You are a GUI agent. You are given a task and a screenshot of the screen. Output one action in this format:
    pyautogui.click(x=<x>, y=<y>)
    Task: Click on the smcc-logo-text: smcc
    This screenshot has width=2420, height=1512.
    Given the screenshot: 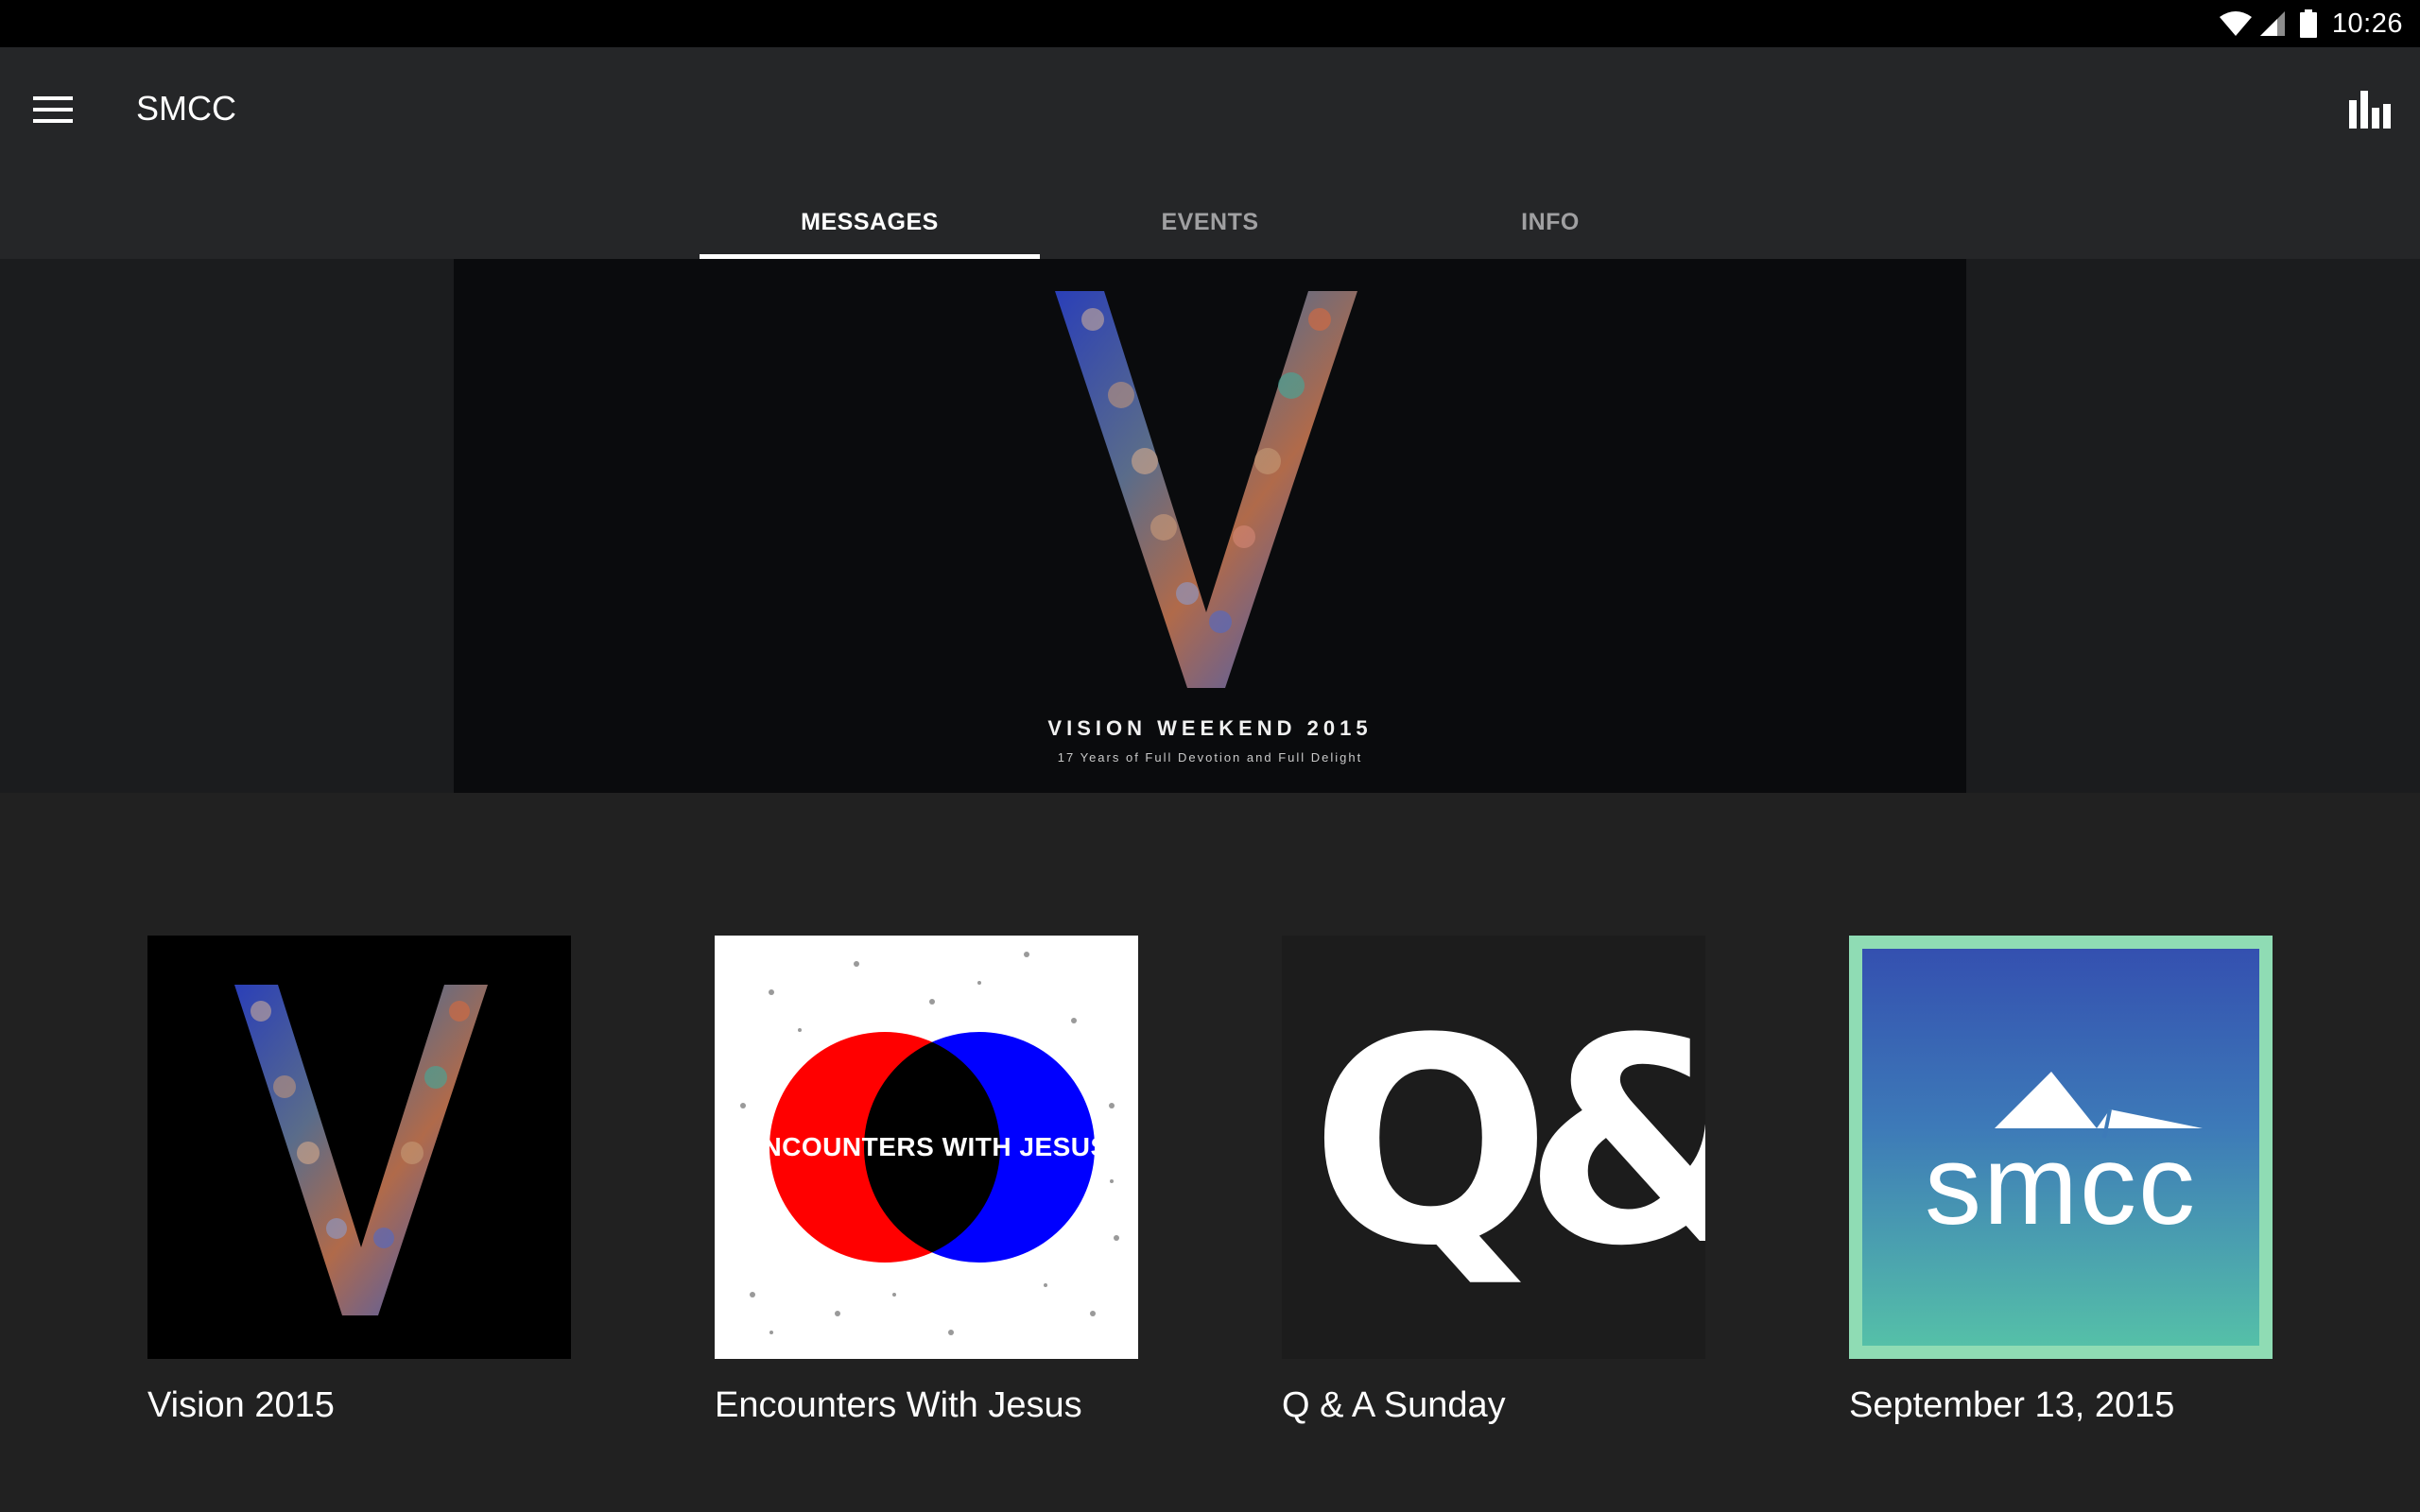 What is the action you would take?
    pyautogui.click(x=2061, y=1185)
    